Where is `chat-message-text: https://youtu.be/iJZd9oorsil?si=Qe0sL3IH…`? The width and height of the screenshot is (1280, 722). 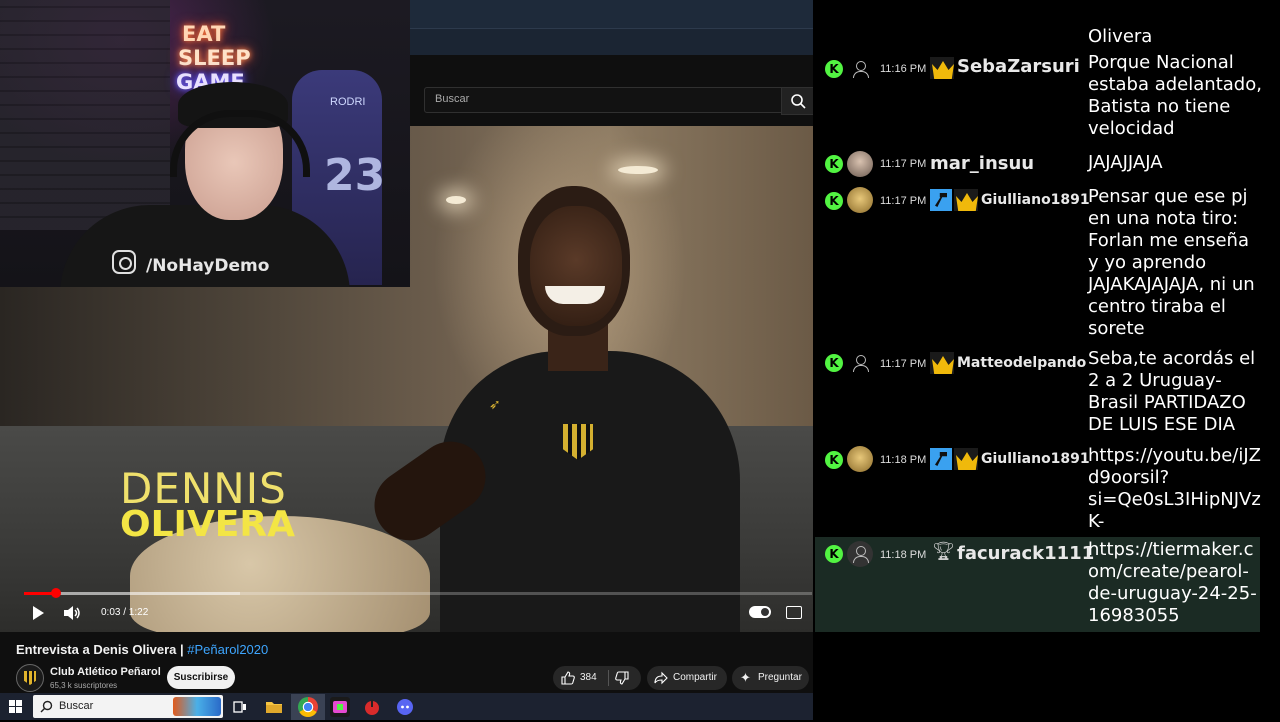 chat-message-text: https://youtu.be/iJZd9oorsil?si=Qe0sL3IH… is located at coordinates (1176, 489).